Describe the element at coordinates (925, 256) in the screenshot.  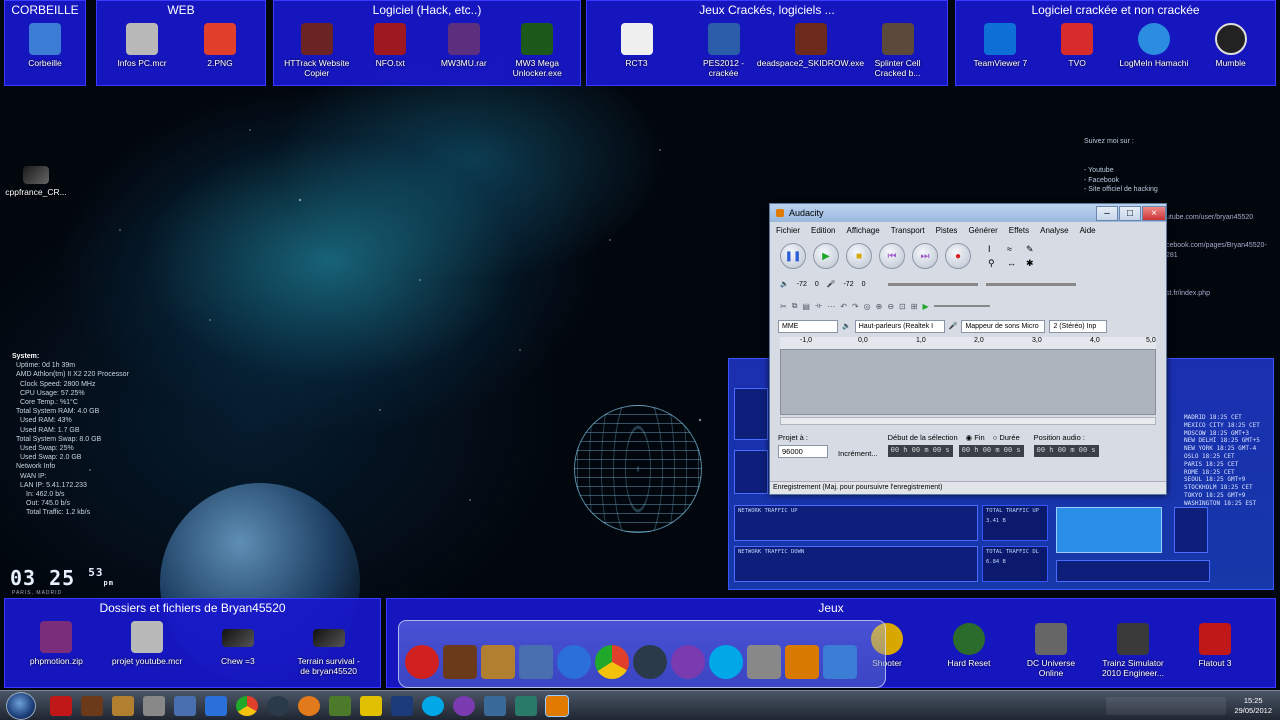
I see `skip-end-button: ⏭` at that location.